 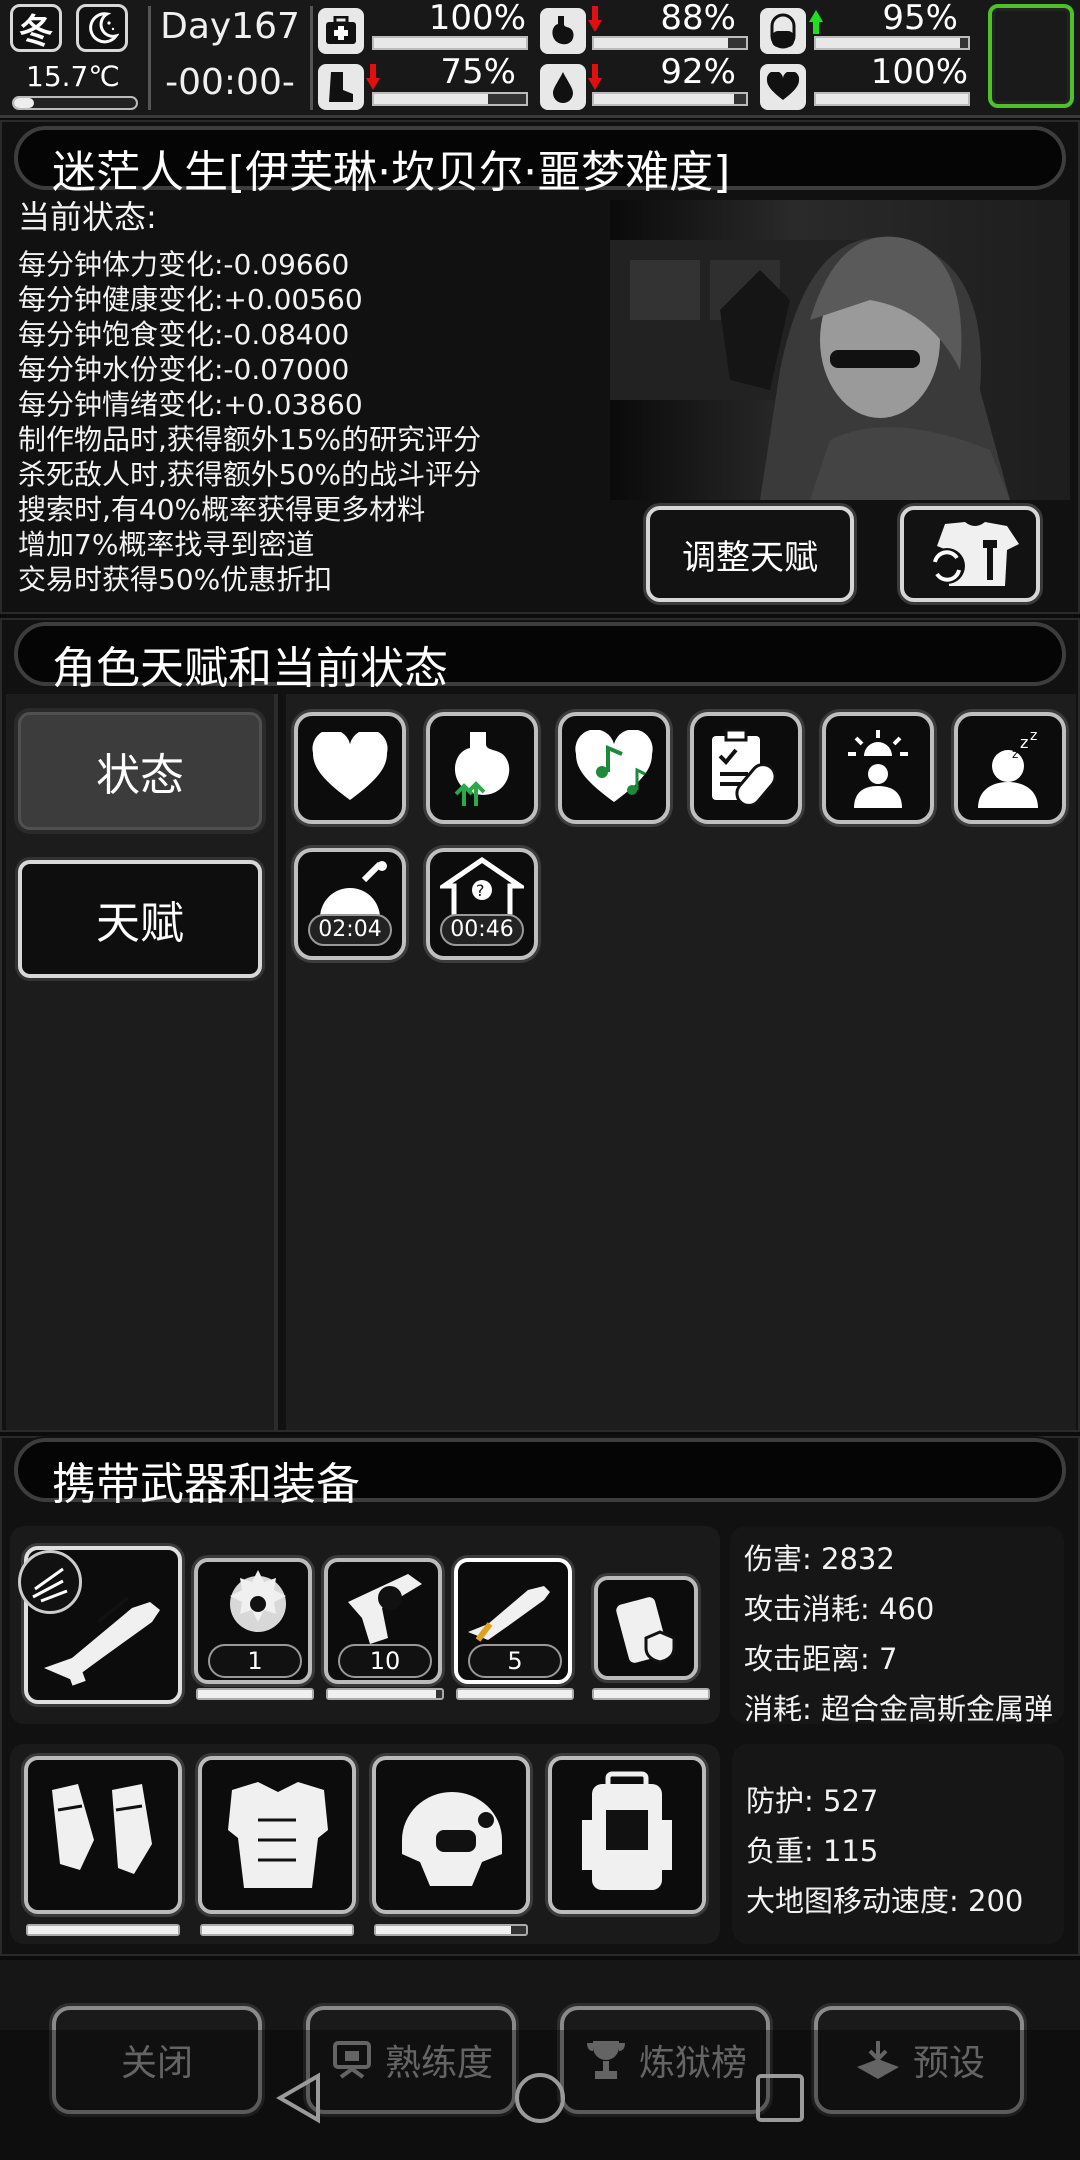 What do you see at coordinates (103, 1930) in the screenshot?
I see `gloves-durability` at bounding box center [103, 1930].